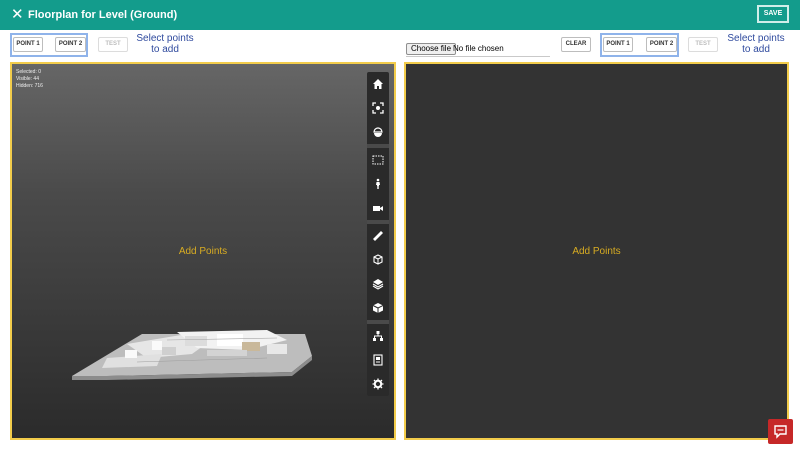  I want to click on left-point1-button: POINT 1, so click(28, 44).